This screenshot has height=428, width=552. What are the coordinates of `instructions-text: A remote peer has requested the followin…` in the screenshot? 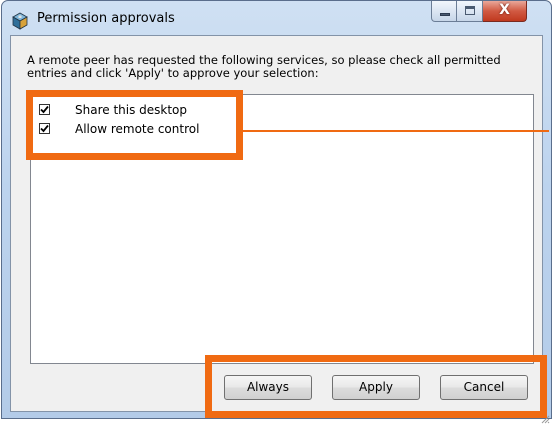 It's located at (264, 66).